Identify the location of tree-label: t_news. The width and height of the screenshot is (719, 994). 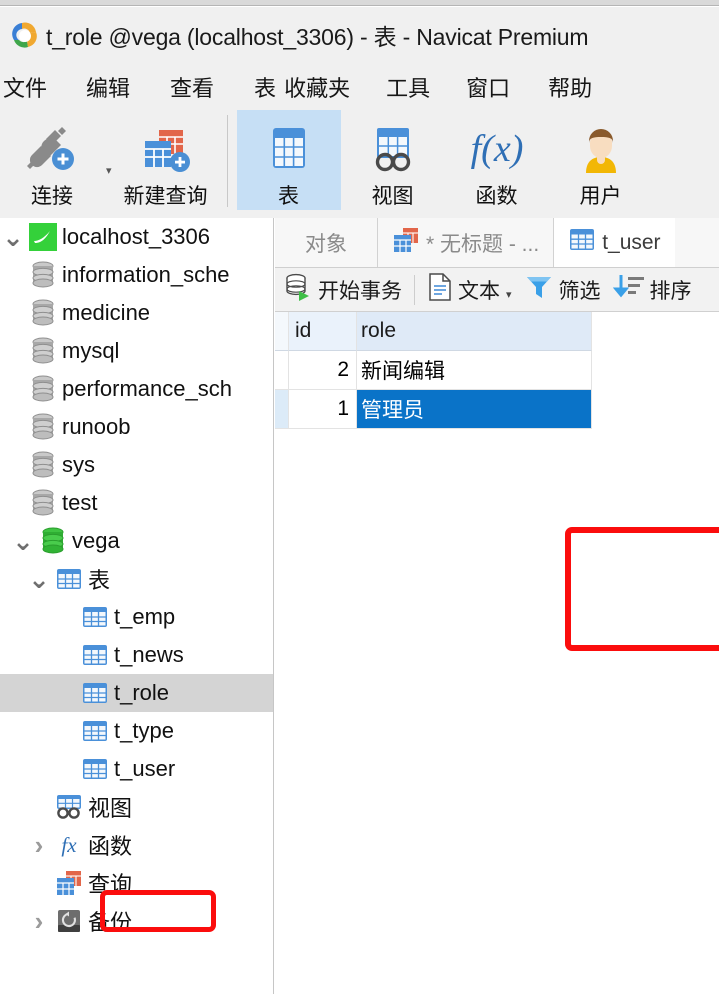
(149, 654).